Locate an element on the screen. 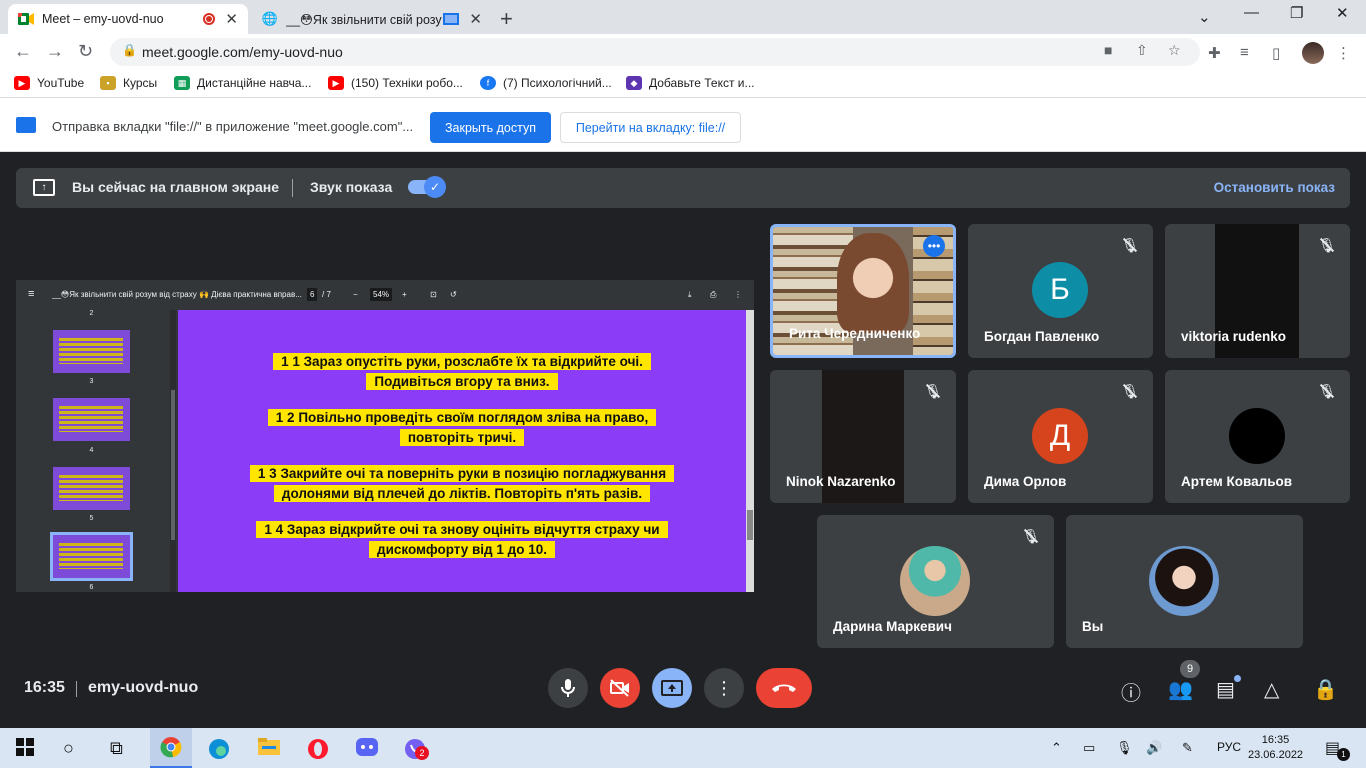  chat-icon: ▤ is located at coordinates (1225, 689).